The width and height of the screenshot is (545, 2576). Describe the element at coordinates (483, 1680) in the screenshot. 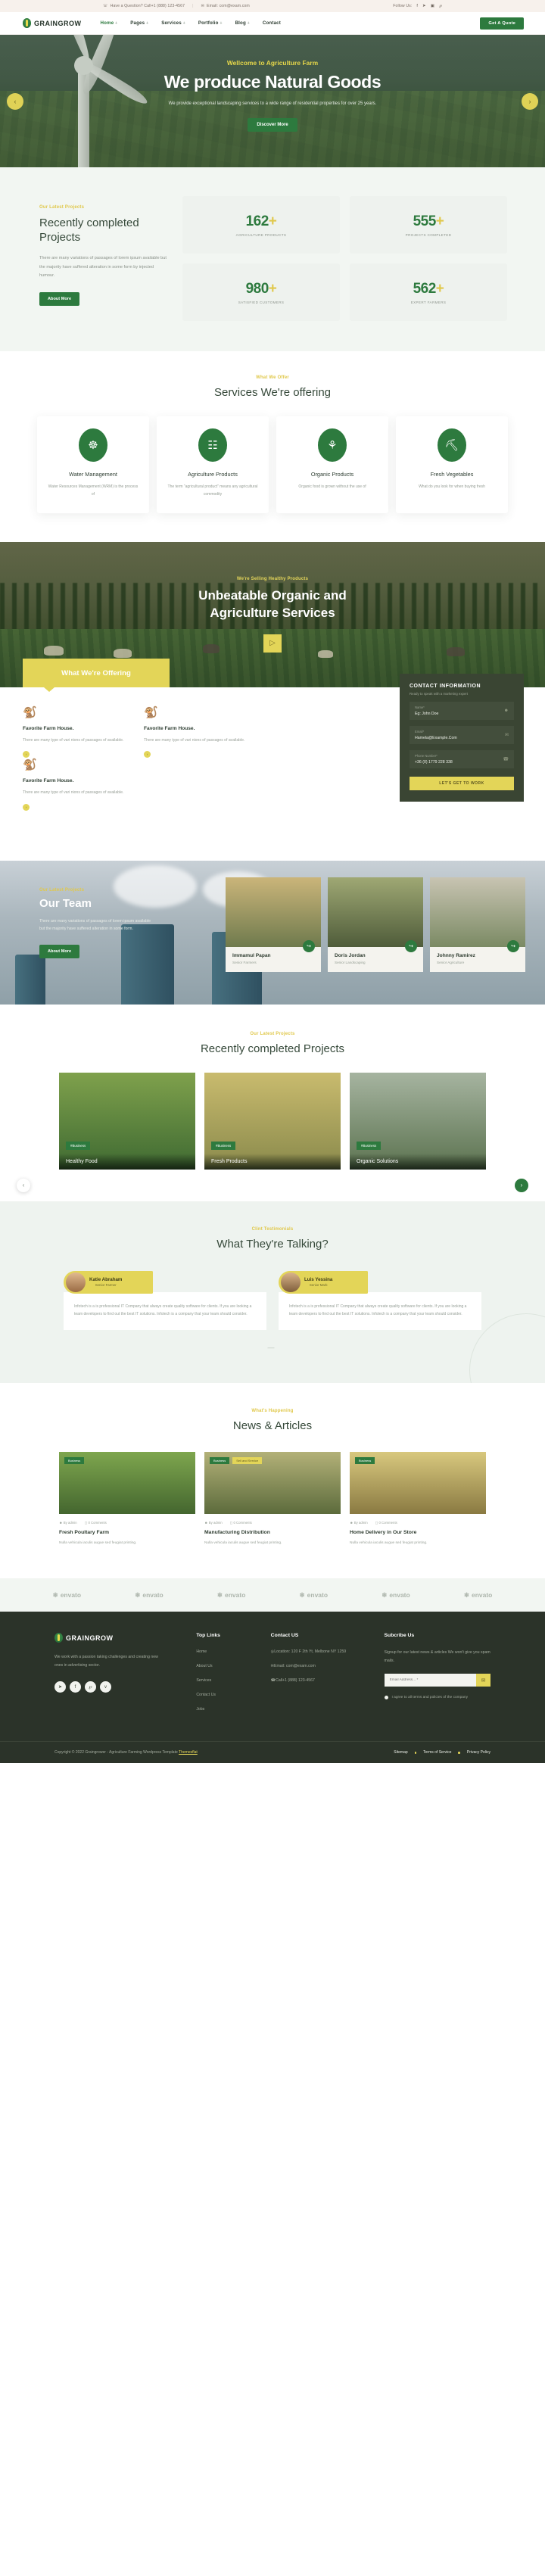

I see `send-mail-icon: ✉` at that location.